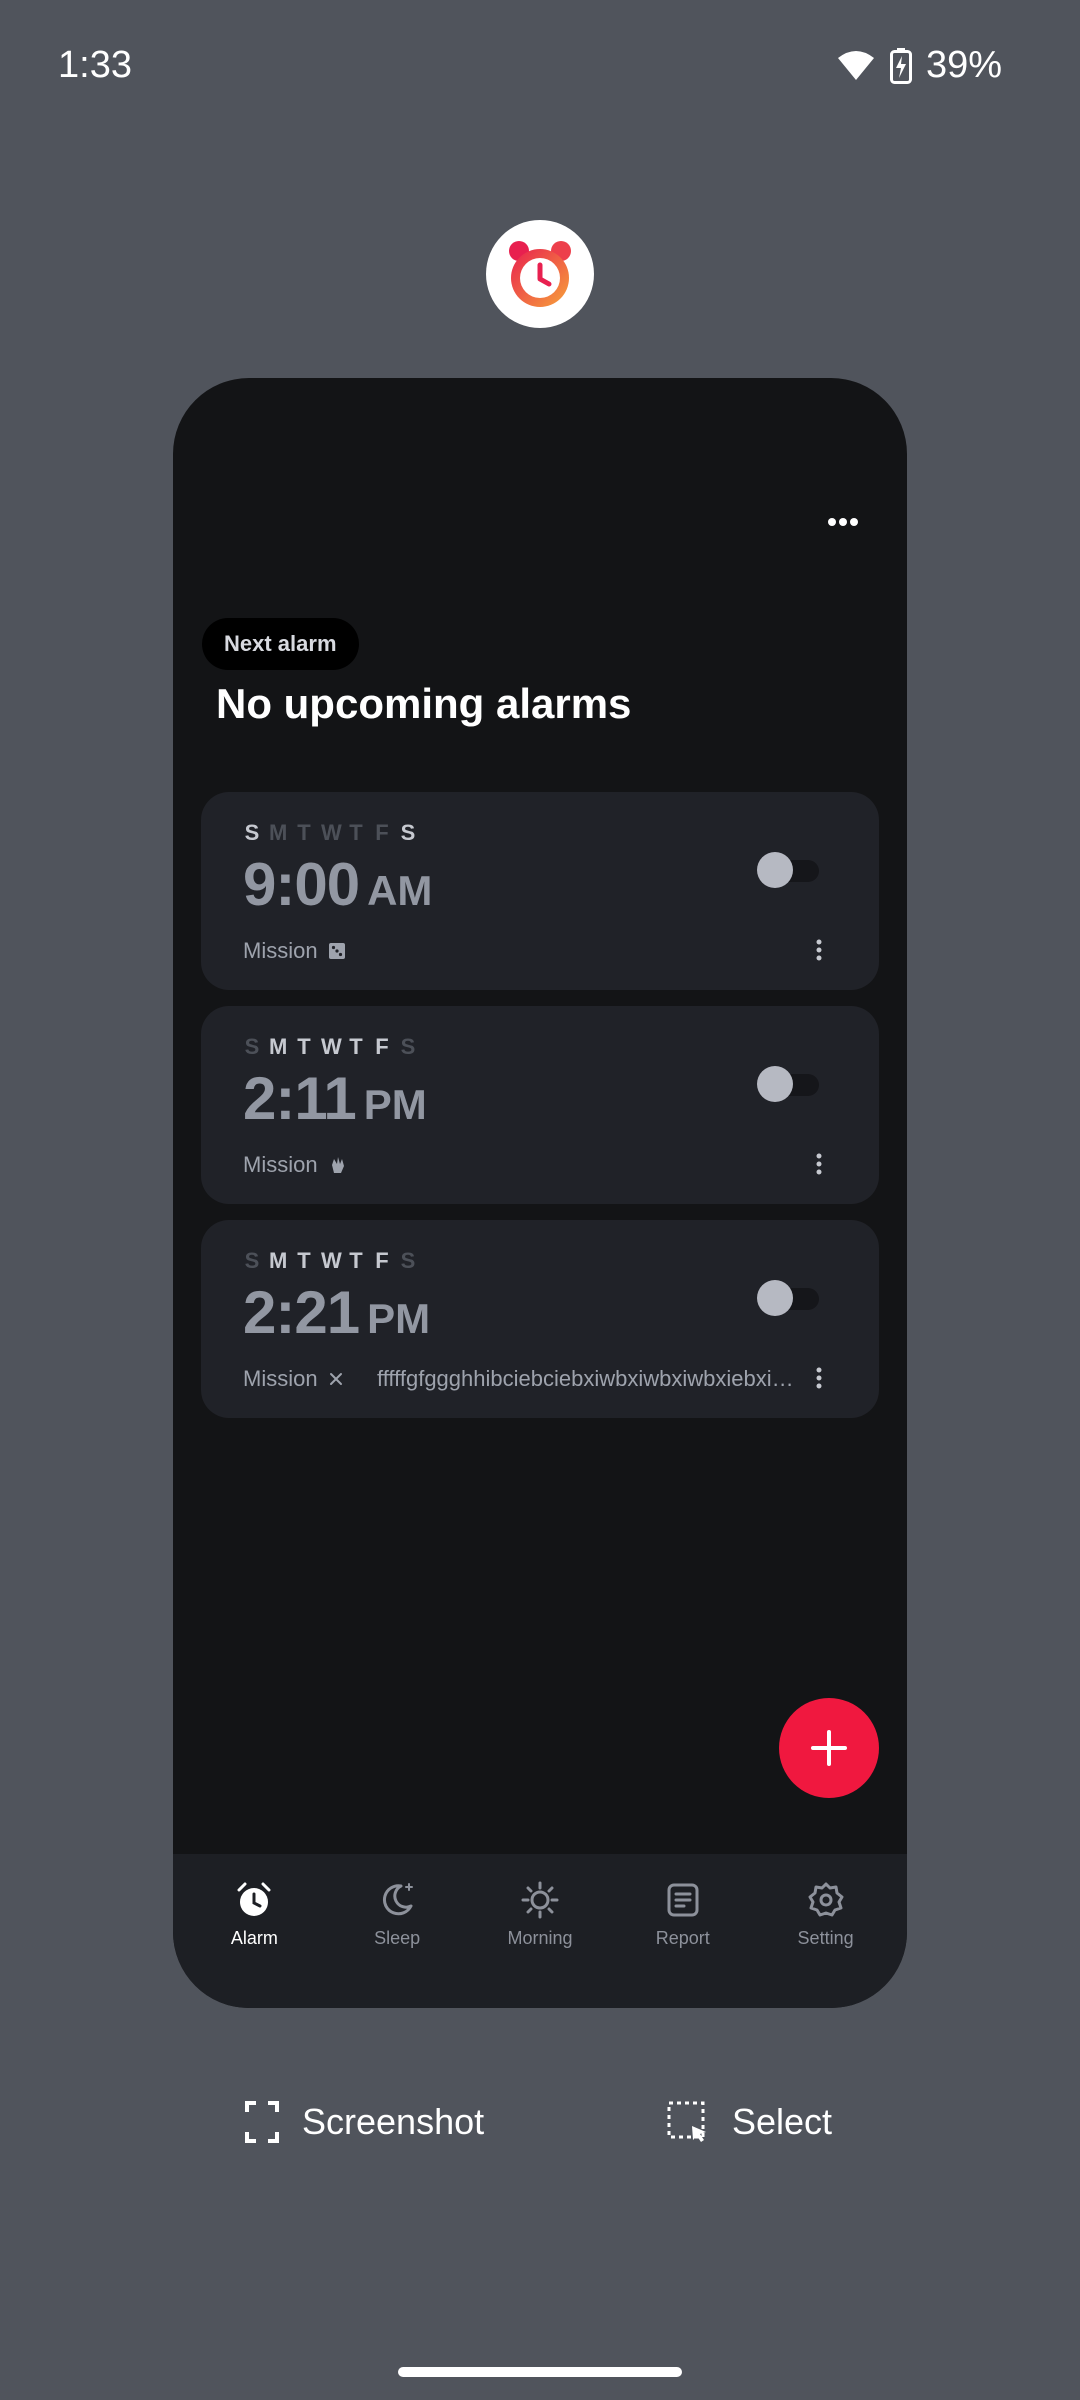  Describe the element at coordinates (262, 2122) in the screenshot. I see `screenshot-icon` at that location.